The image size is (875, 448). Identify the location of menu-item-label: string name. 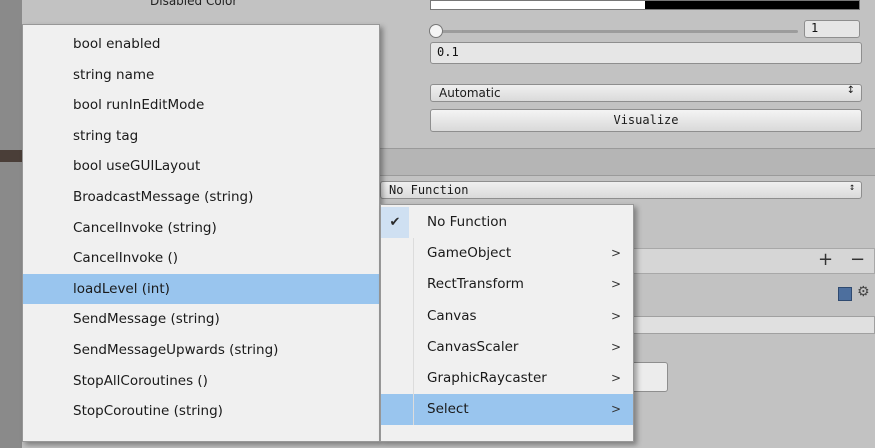
(114, 74).